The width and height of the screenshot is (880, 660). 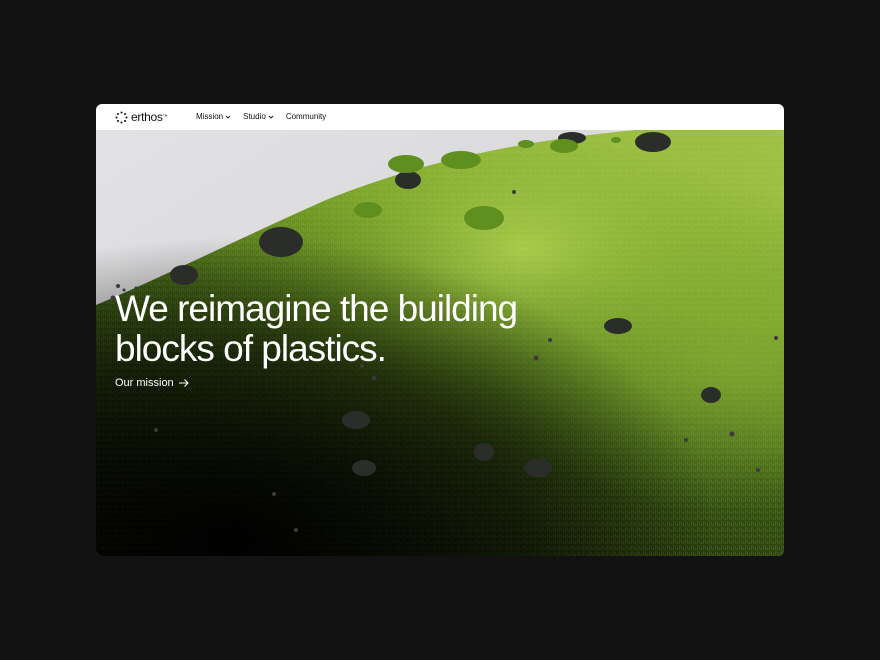 I want to click on brand-name: erthos, so click(x=147, y=117).